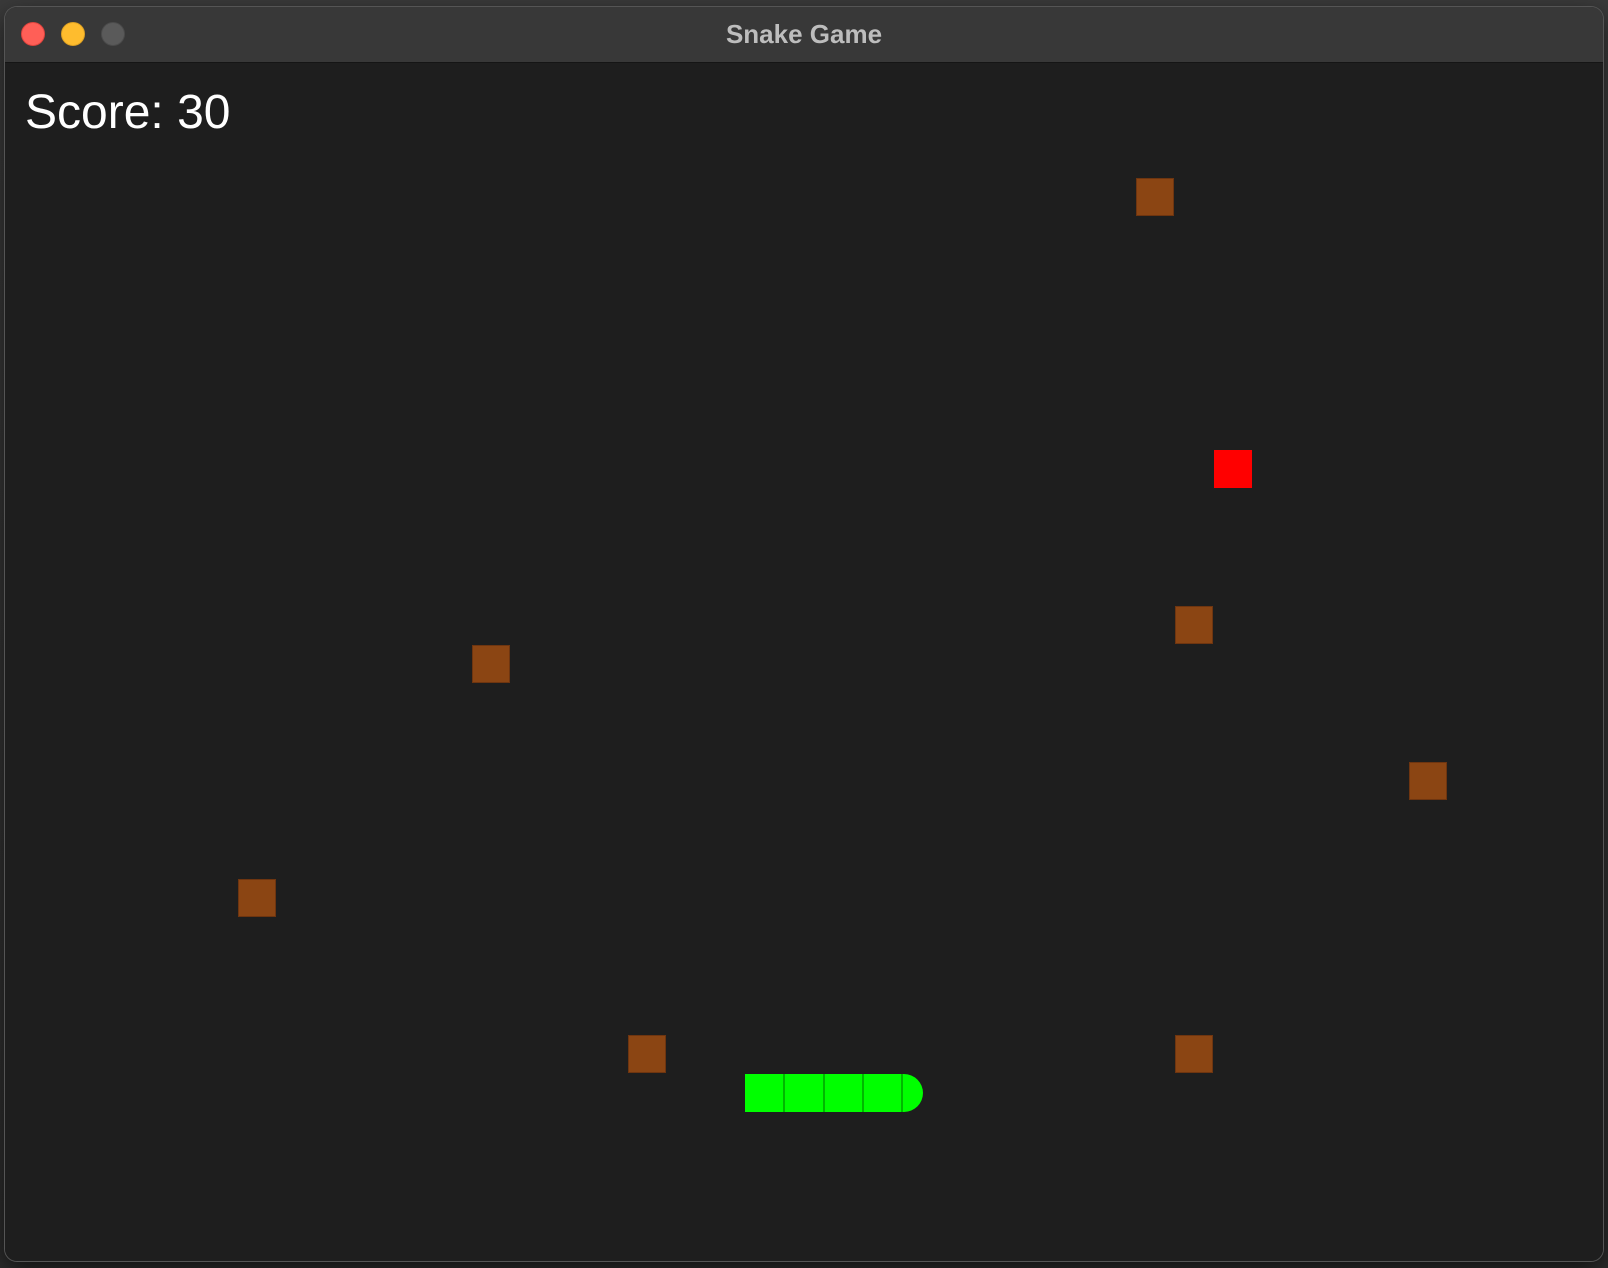 This screenshot has height=1268, width=1608. I want to click on window-title: Snake Game, so click(804, 34).